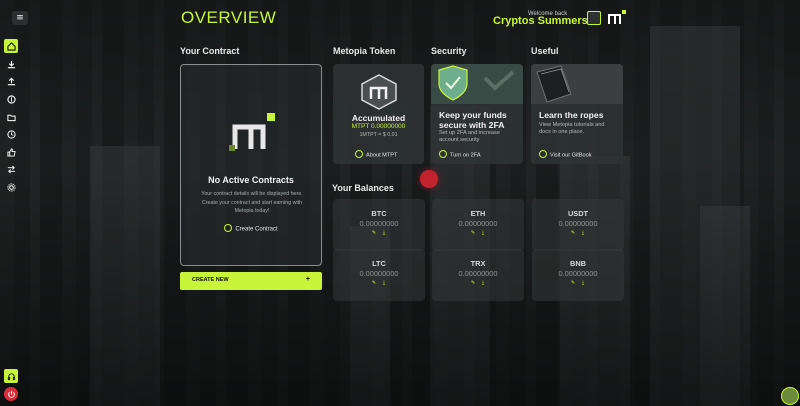  I want to click on contract-heading: Your Contract, so click(210, 51).